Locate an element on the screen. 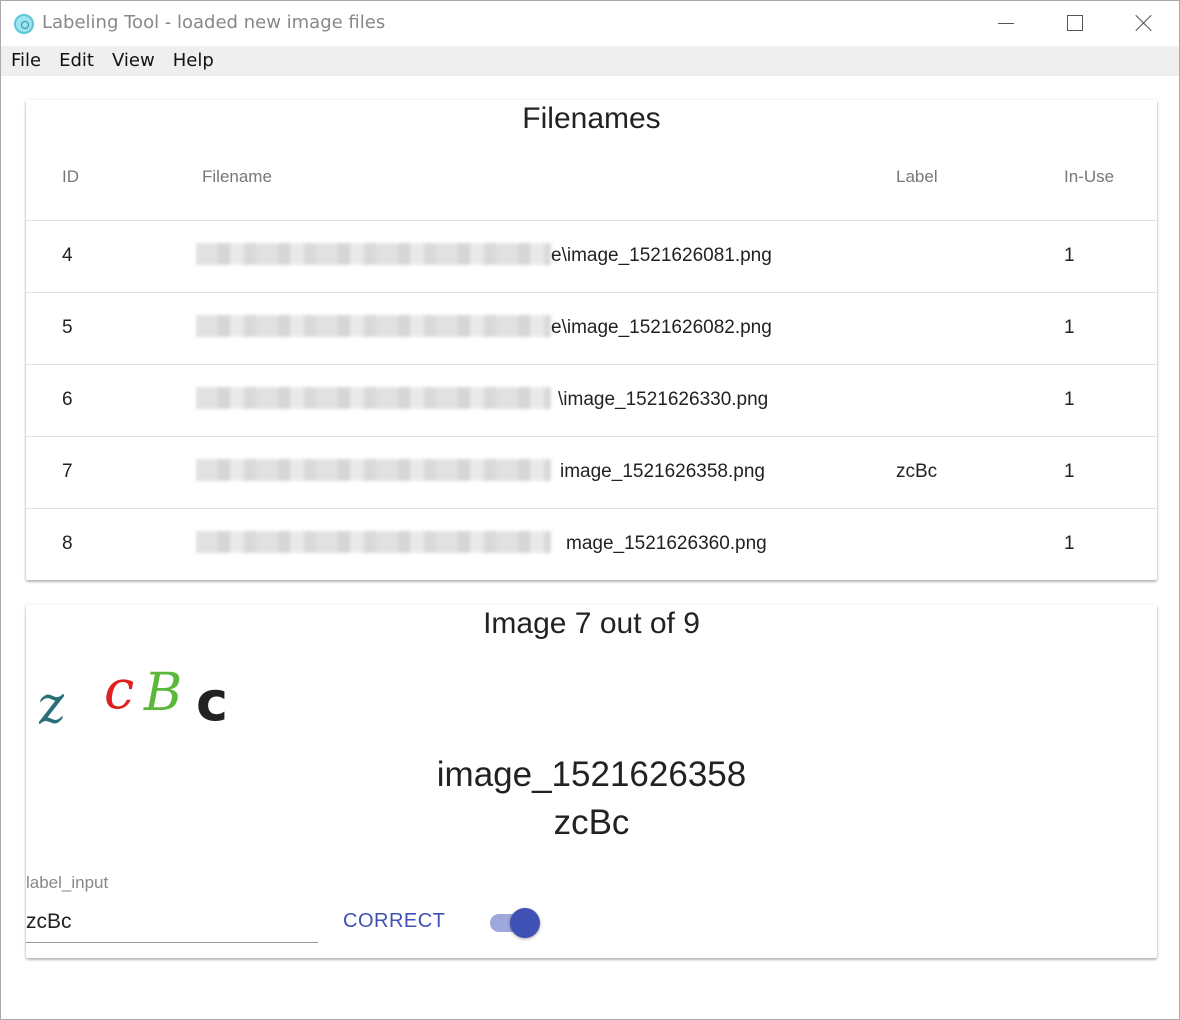  table-row: 6 \image_1521626330.png 1 is located at coordinates (591, 400).